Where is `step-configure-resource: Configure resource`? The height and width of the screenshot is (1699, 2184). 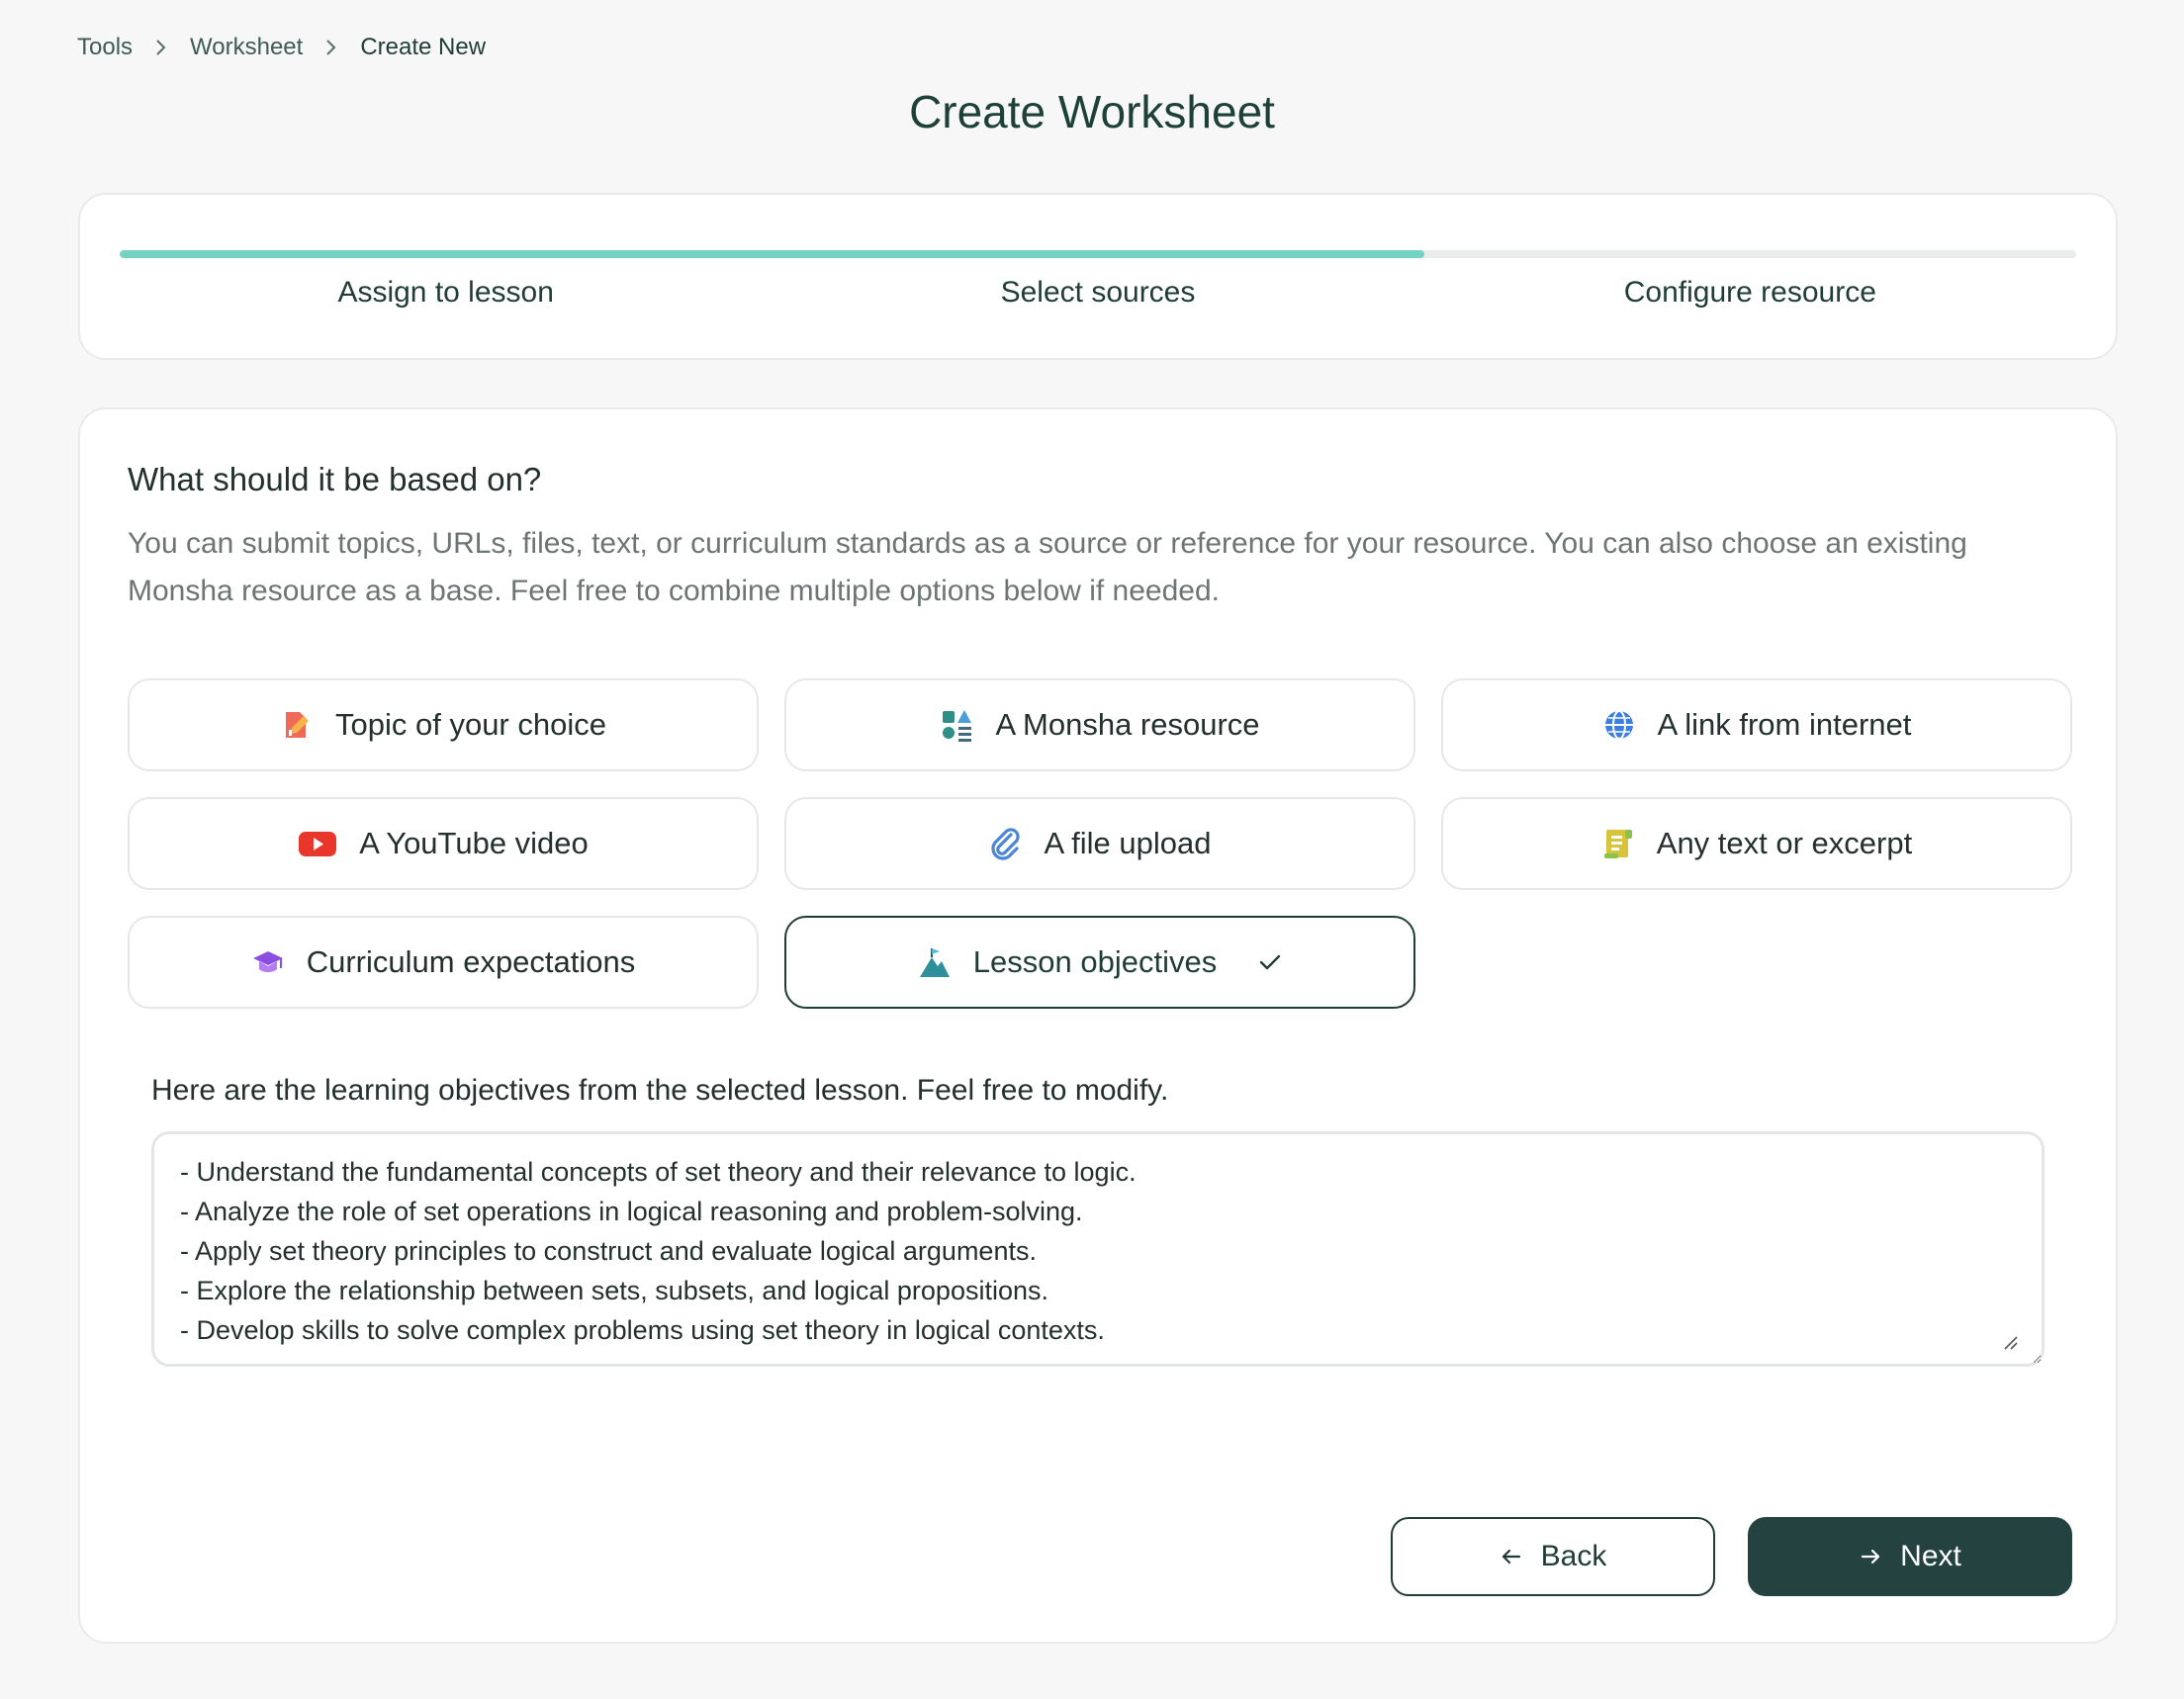 step-configure-resource: Configure resource is located at coordinates (1750, 293).